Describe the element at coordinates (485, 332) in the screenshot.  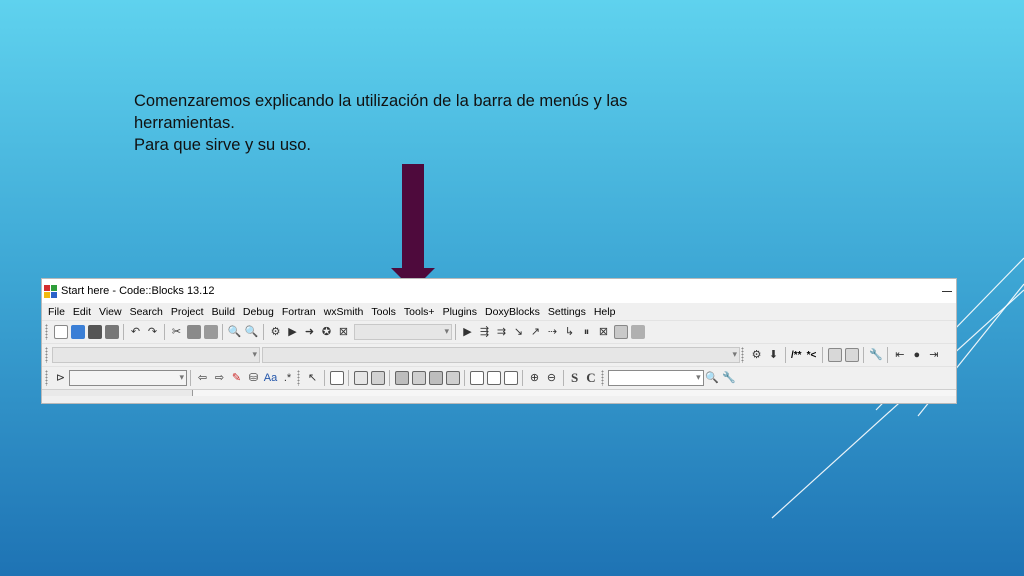
I see `run-to-cursor-icon: ⇶` at that location.